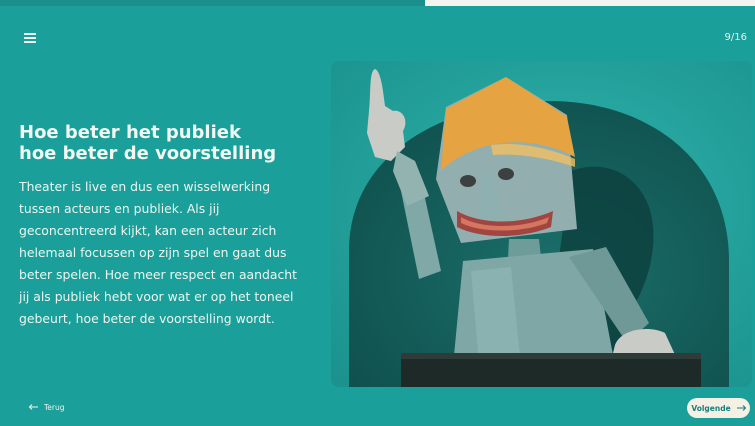 The height and width of the screenshot is (426, 755). I want to click on menu-button, so click(30, 38).